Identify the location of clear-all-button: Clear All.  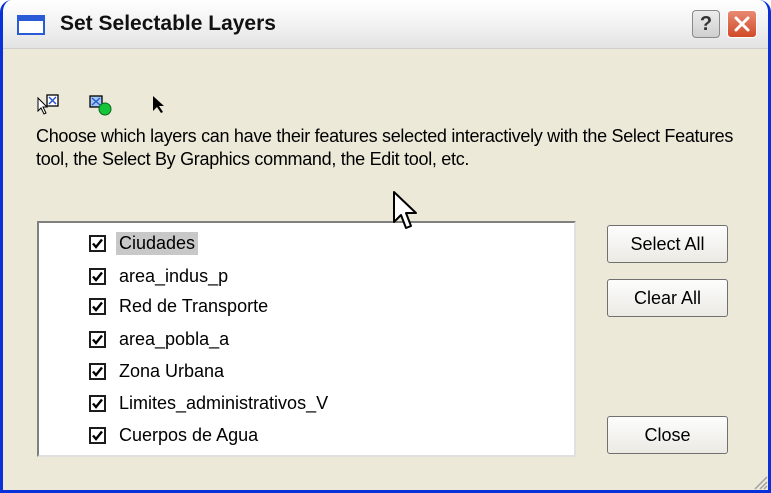
(667, 298).